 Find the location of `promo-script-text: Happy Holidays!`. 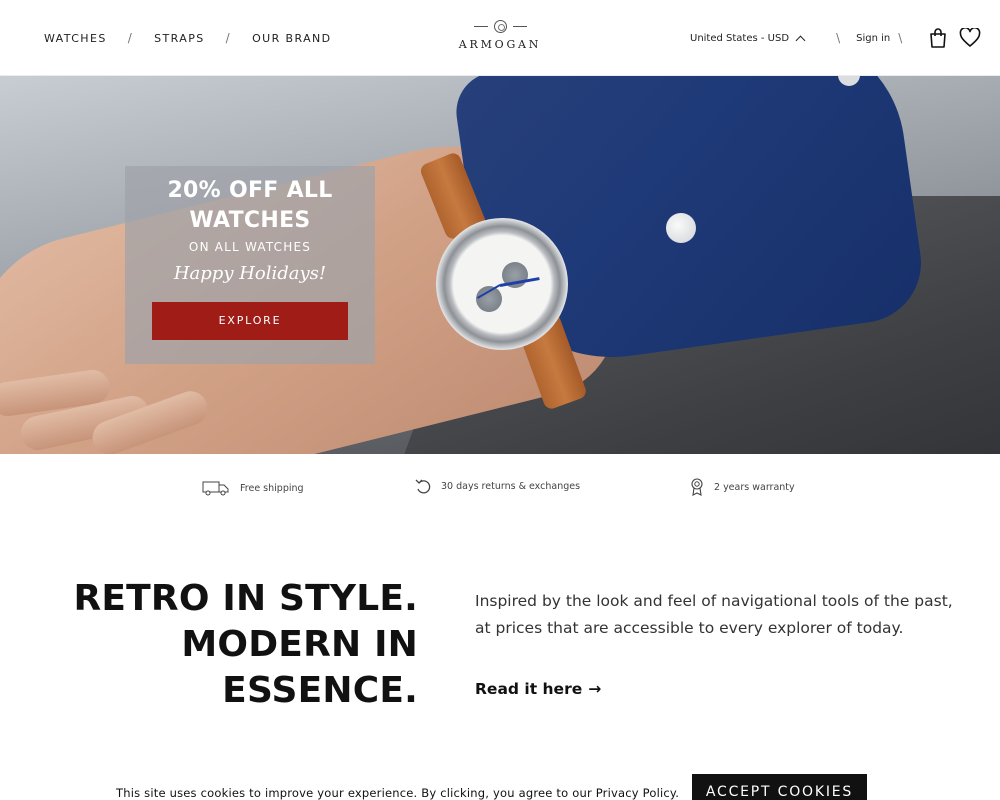

promo-script-text: Happy Holidays! is located at coordinates (250, 273).